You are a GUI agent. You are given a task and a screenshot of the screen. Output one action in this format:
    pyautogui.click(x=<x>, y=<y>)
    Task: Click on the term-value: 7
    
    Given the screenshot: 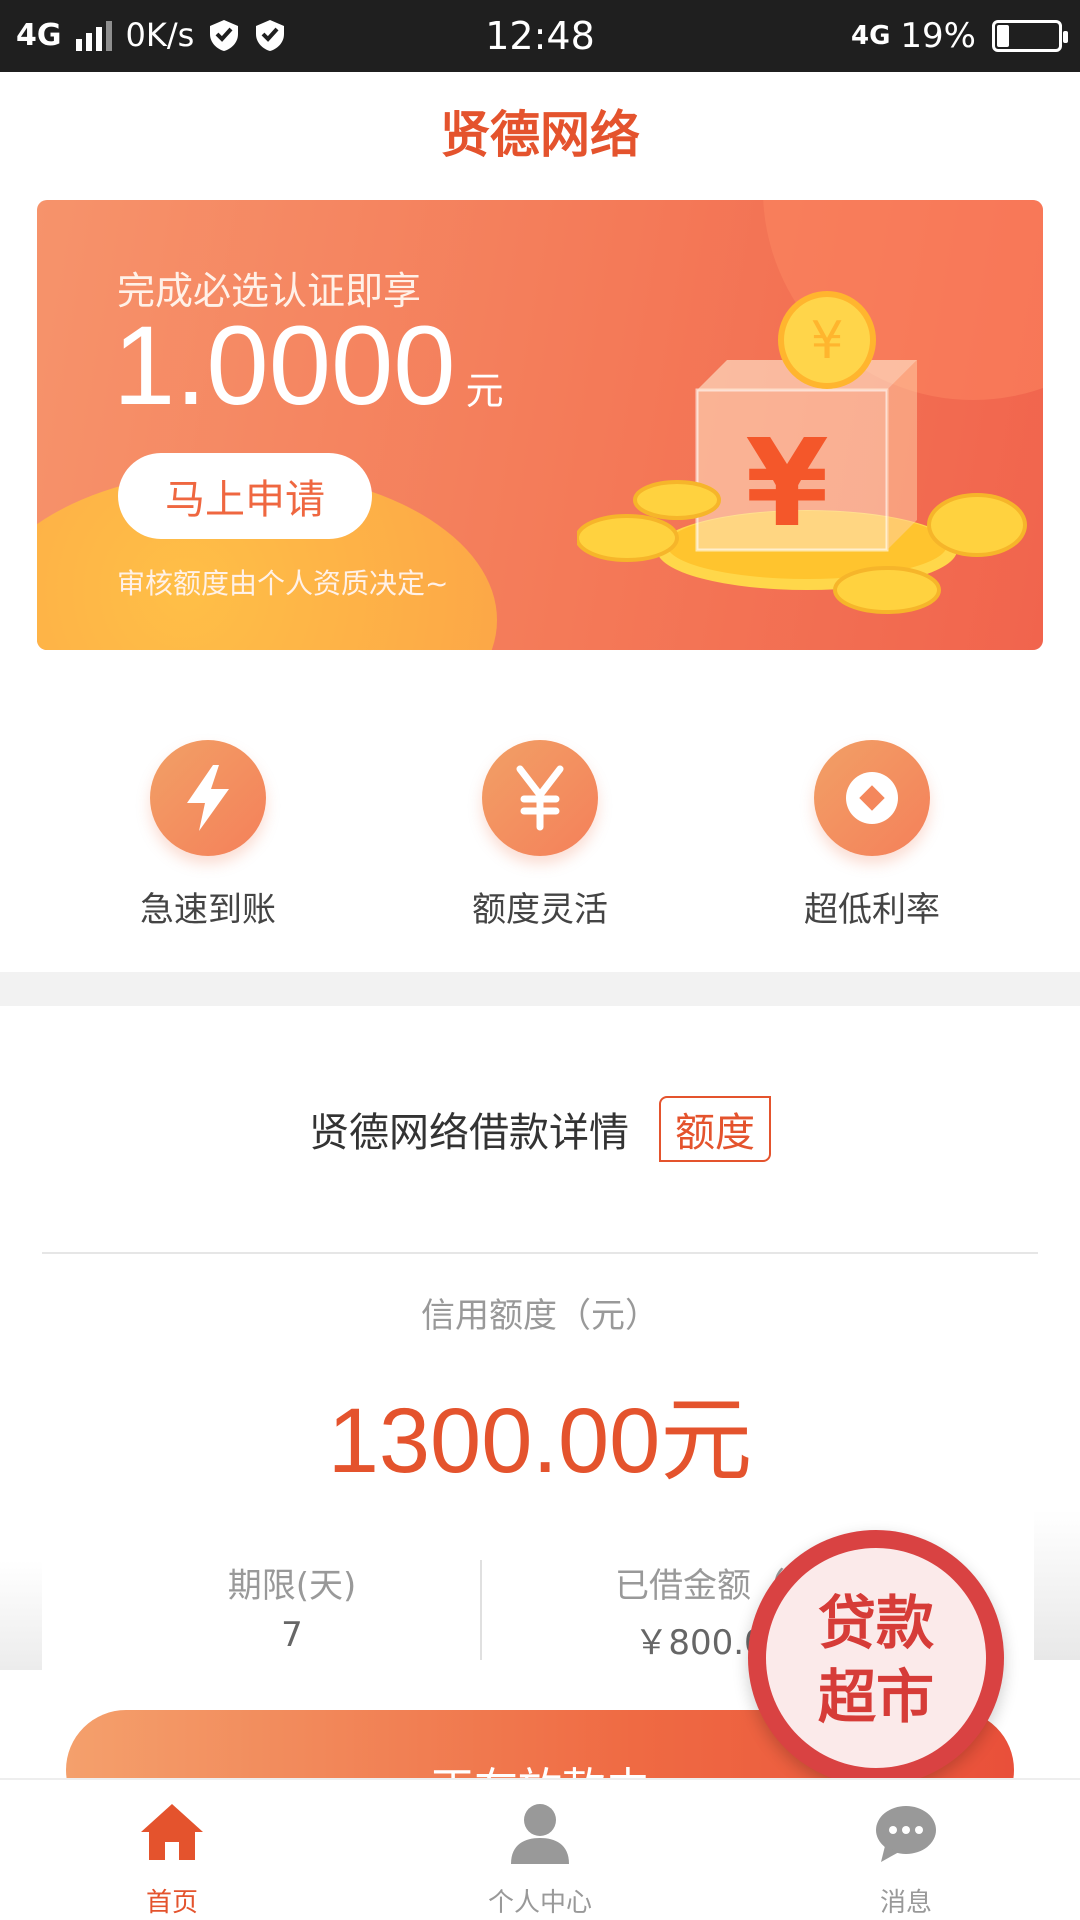 What is the action you would take?
    pyautogui.click(x=292, y=1635)
    